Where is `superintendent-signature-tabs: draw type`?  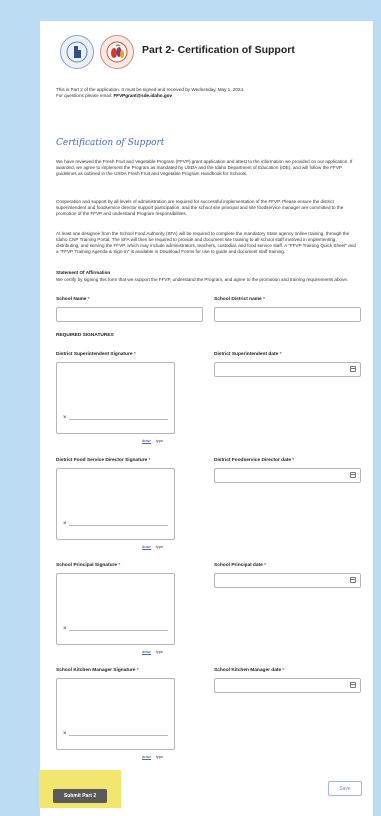 superintendent-signature-tabs: draw type is located at coordinates (153, 441).